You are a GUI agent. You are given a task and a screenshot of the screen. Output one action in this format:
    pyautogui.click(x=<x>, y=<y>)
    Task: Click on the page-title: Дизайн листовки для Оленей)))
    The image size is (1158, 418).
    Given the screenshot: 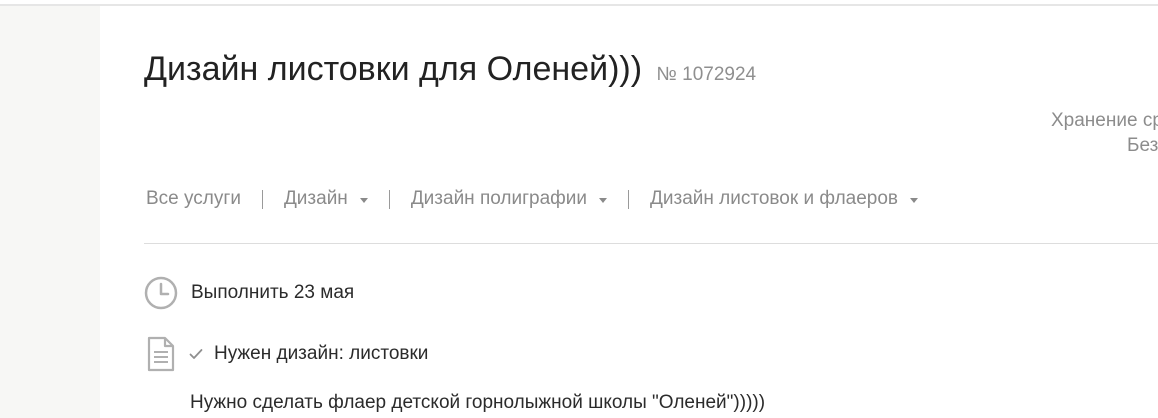 What is the action you would take?
    pyautogui.click(x=393, y=69)
    